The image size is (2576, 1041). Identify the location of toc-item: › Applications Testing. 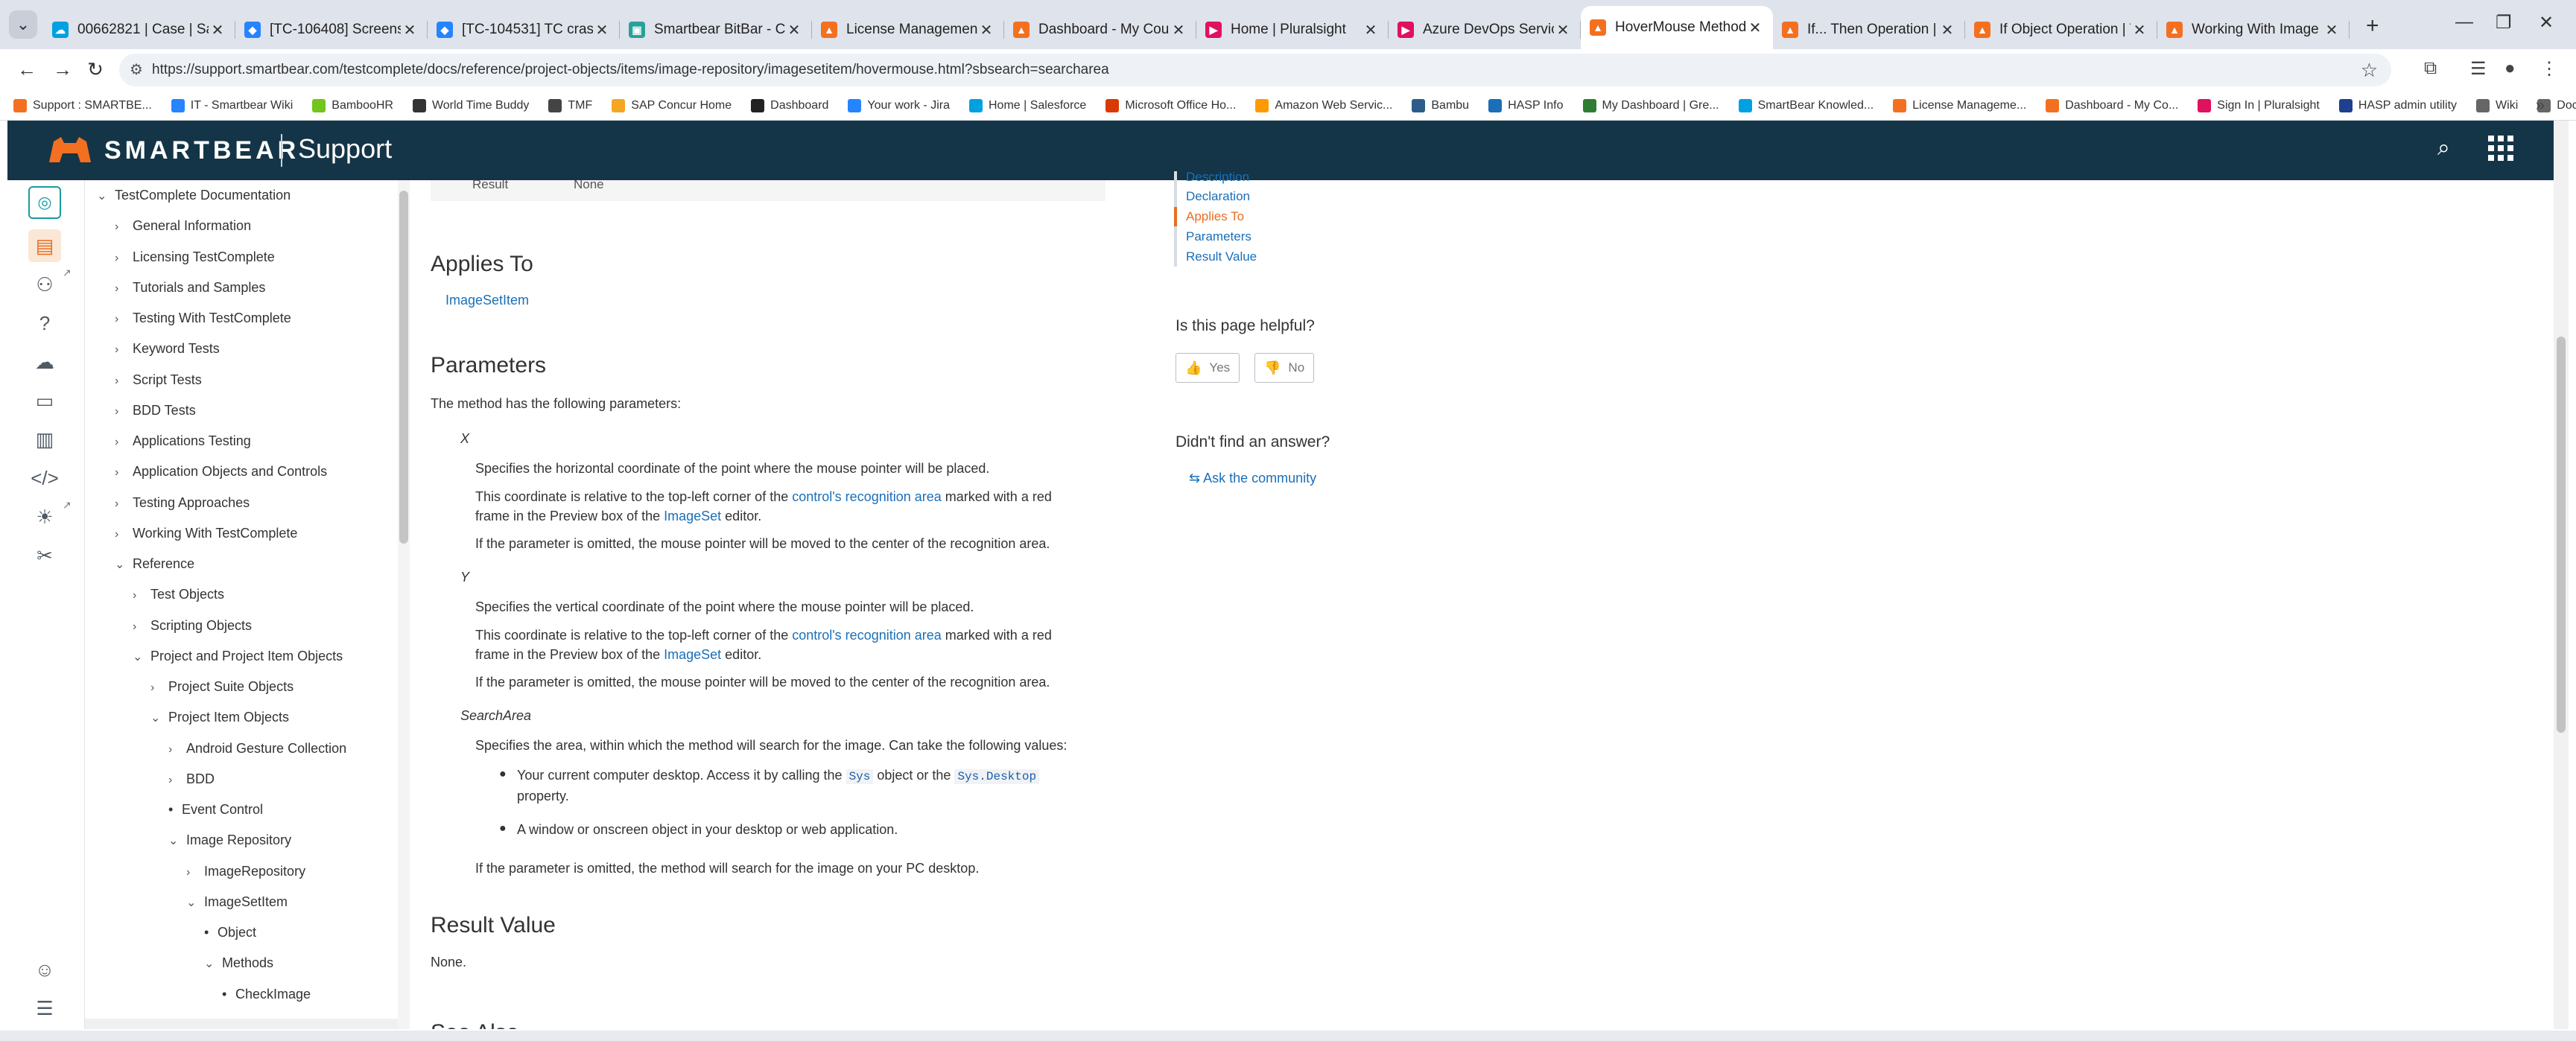
(183, 441).